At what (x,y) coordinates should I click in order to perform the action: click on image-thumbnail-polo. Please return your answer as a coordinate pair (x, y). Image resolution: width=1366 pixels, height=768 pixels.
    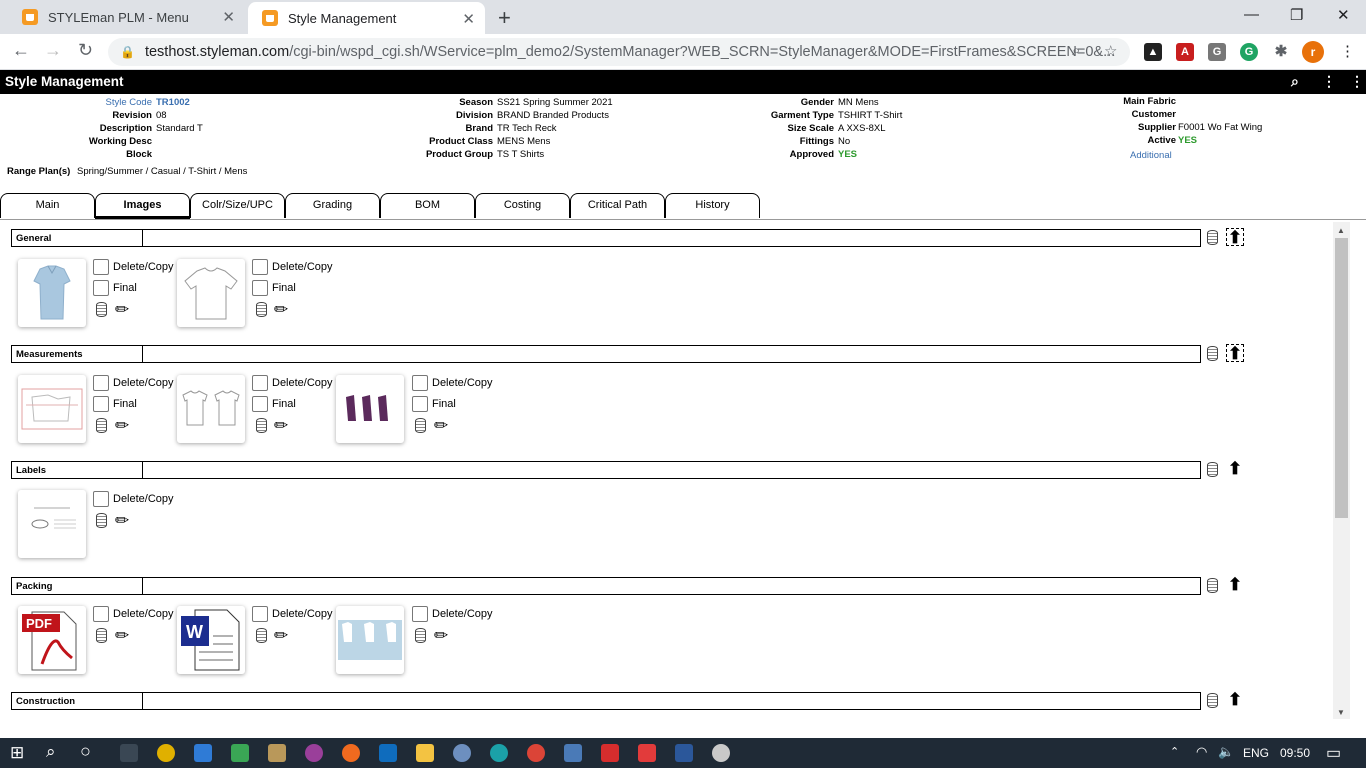
    Looking at the image, I should click on (52, 293).